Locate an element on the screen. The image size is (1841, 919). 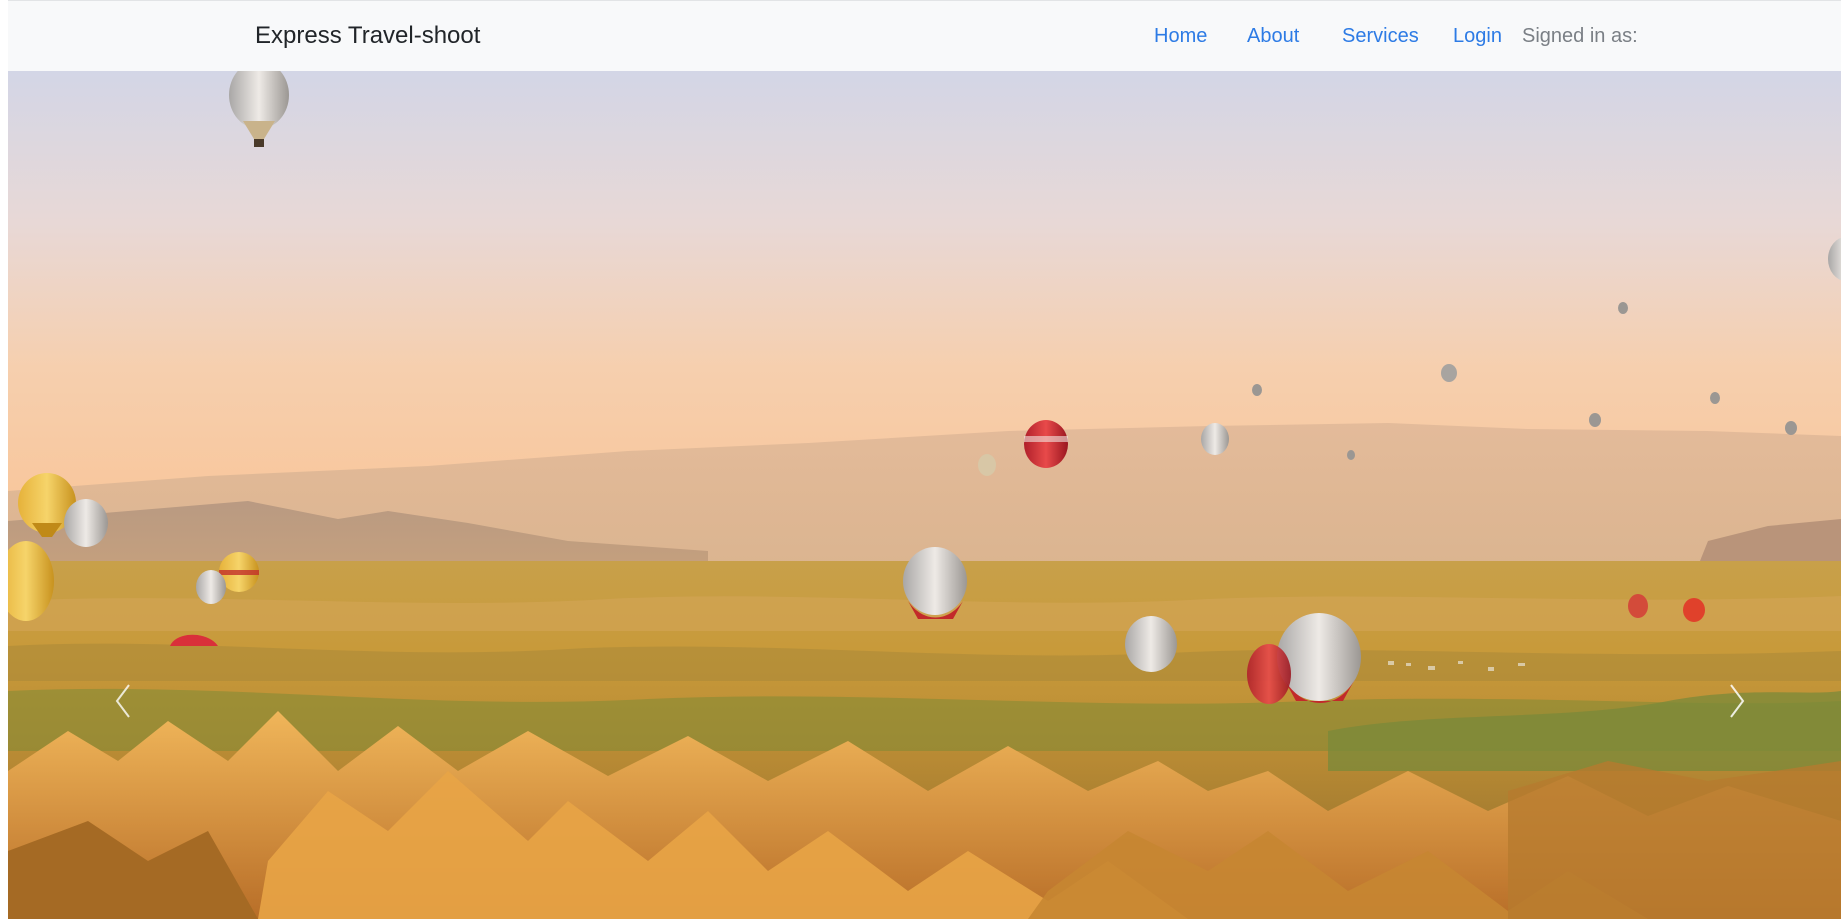
carousel-next-button is located at coordinates (1737, 701).